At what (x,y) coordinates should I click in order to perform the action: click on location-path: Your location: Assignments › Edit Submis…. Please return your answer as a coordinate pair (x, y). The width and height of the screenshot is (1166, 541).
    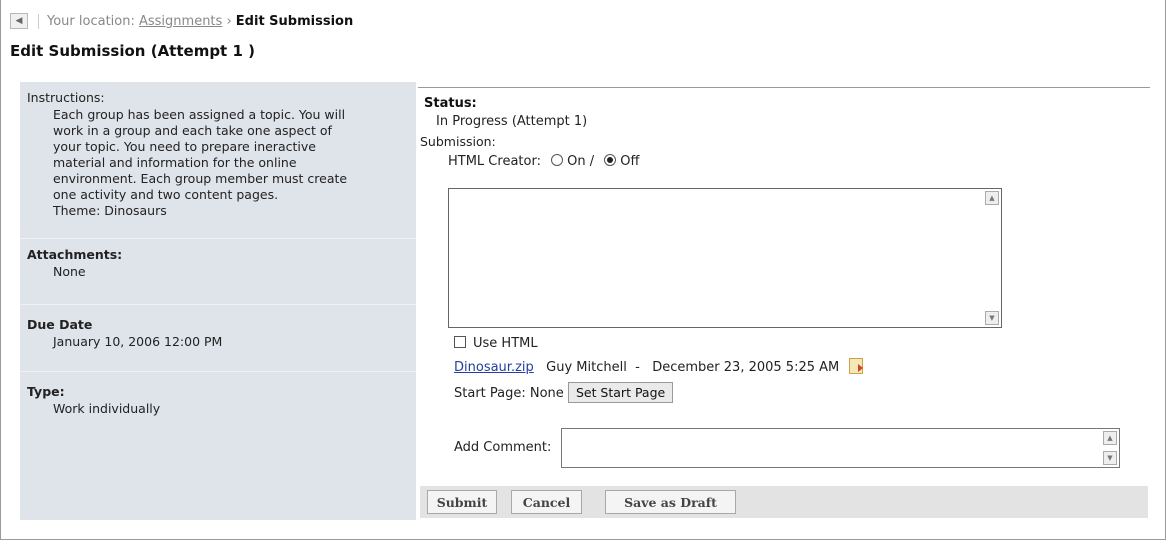
    Looking at the image, I should click on (196, 21).